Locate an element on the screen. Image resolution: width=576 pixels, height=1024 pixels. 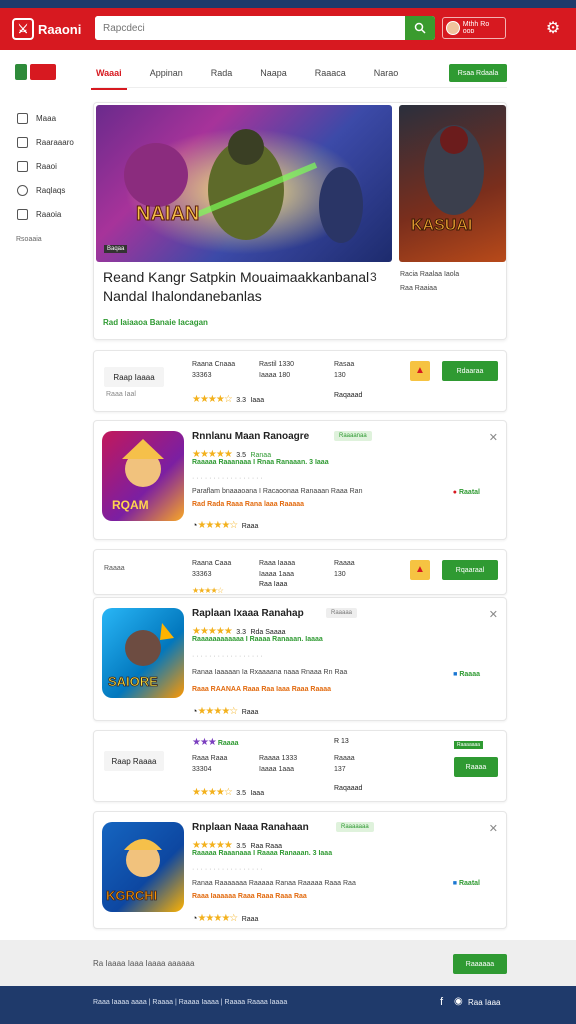
stat-value: 33304 is located at coordinates (202, 769).